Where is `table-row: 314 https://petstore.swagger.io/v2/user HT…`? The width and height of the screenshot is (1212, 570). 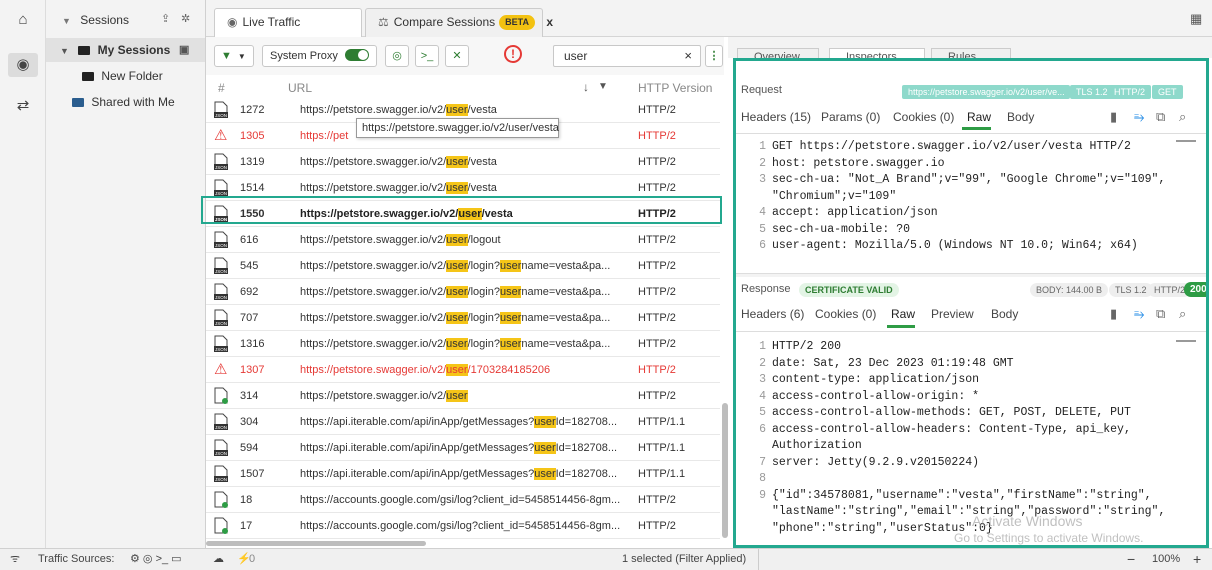 table-row: 314 https://petstore.swagger.io/v2/user HT… is located at coordinates (463, 396).